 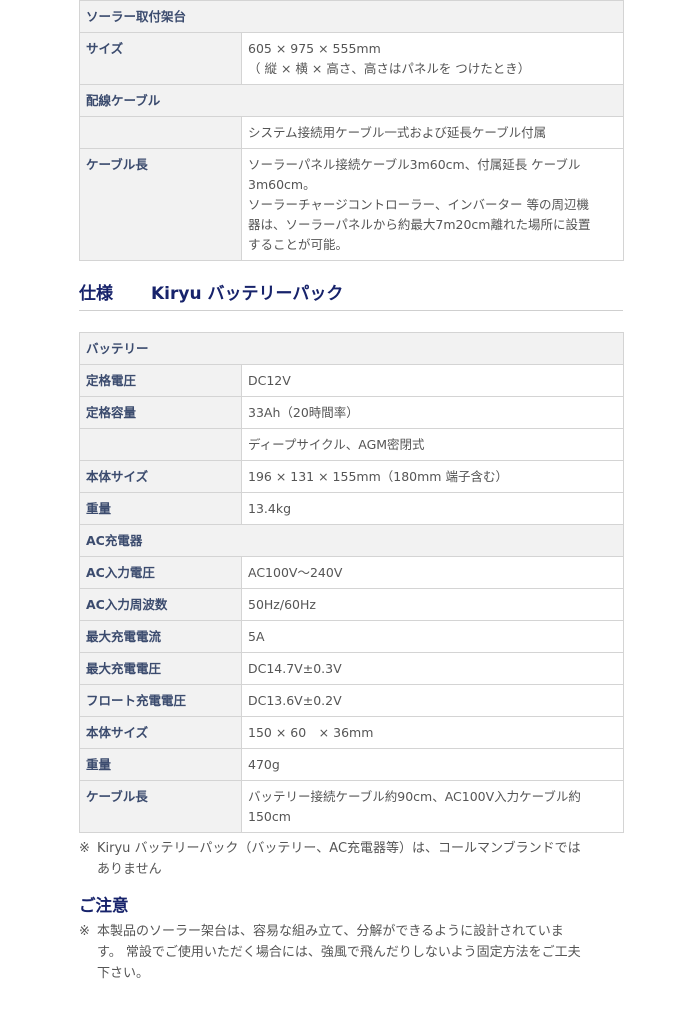 What do you see at coordinates (432, 668) in the screenshot?
I see `spec-value: DC14.7V±0.3V` at bounding box center [432, 668].